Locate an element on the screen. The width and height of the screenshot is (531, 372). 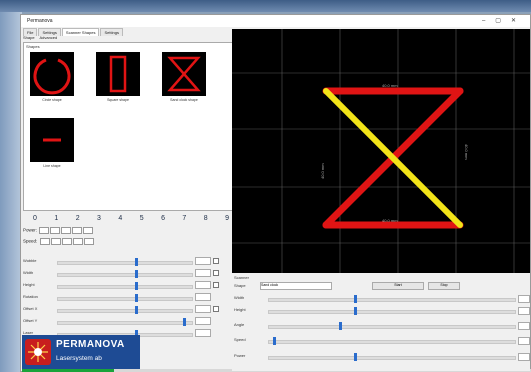
sand-clock-shape-icon is located at coordinates (184, 74).